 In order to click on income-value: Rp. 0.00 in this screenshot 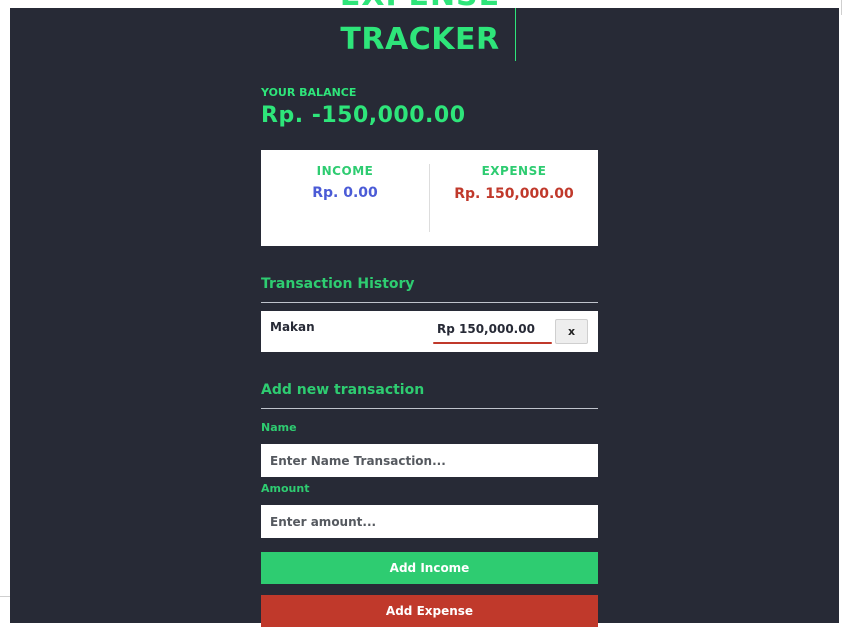, I will do `click(345, 193)`.